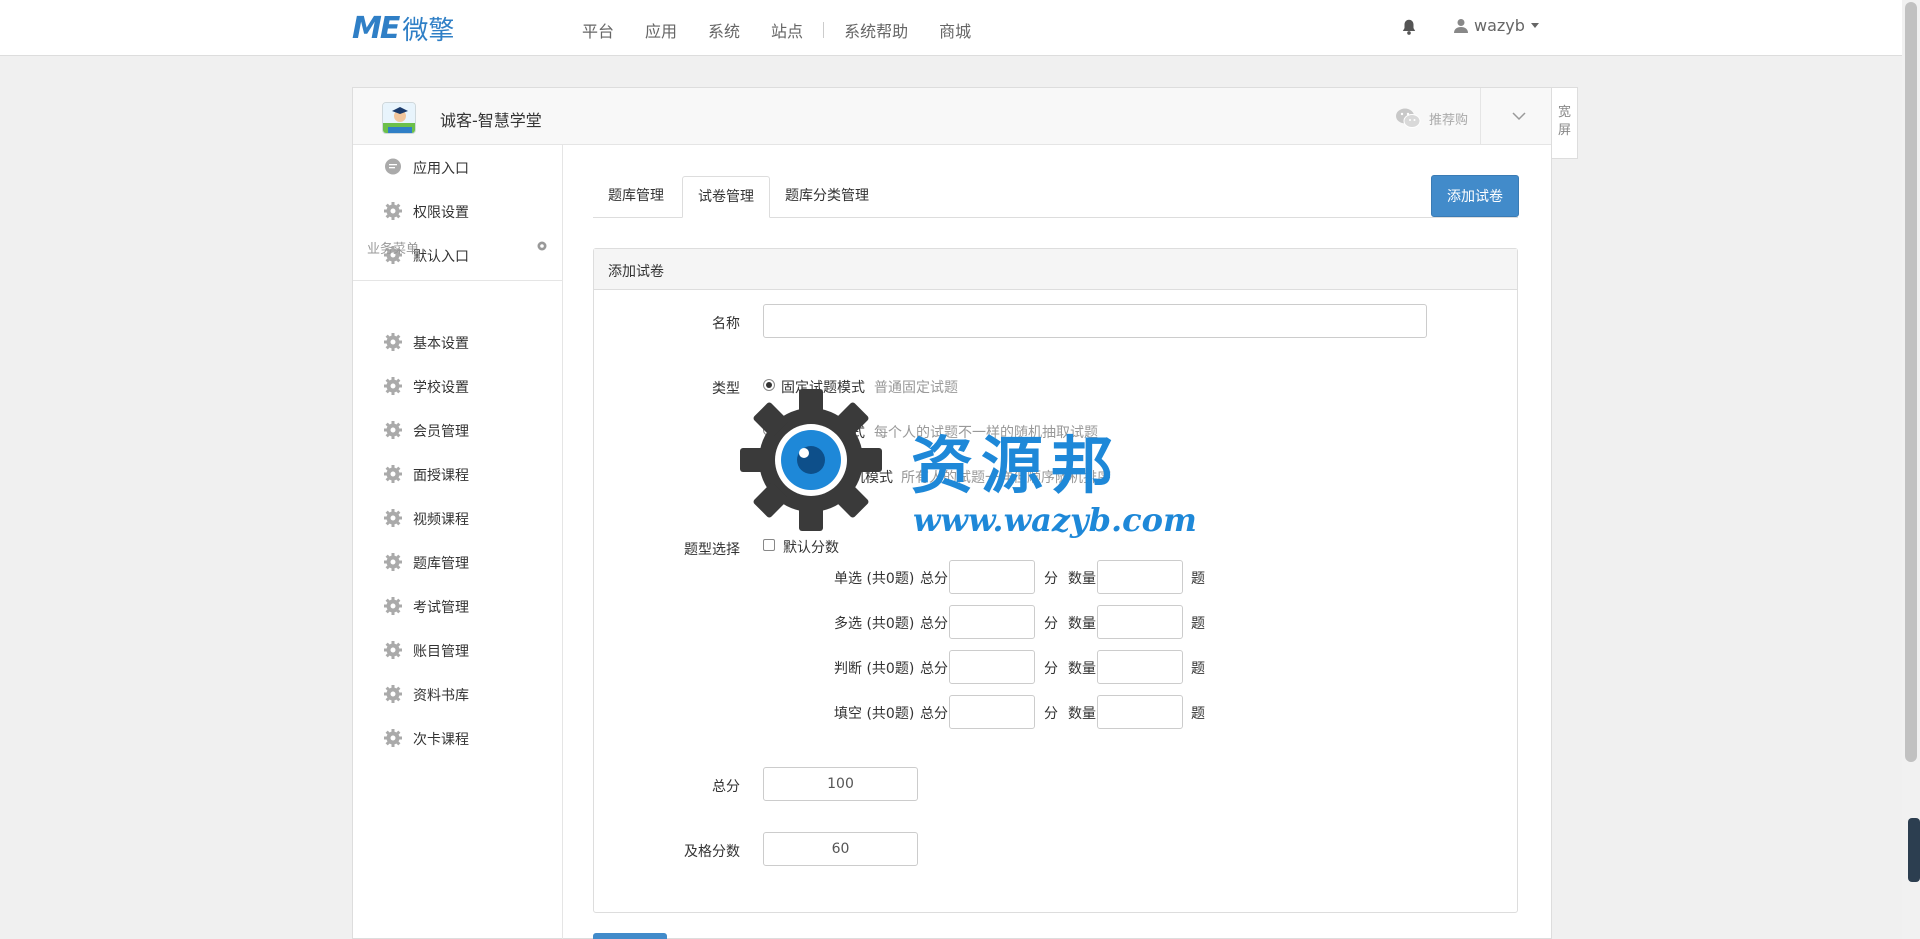 This screenshot has height=939, width=1920. I want to click on chevron-down-icon, so click(1519, 116).